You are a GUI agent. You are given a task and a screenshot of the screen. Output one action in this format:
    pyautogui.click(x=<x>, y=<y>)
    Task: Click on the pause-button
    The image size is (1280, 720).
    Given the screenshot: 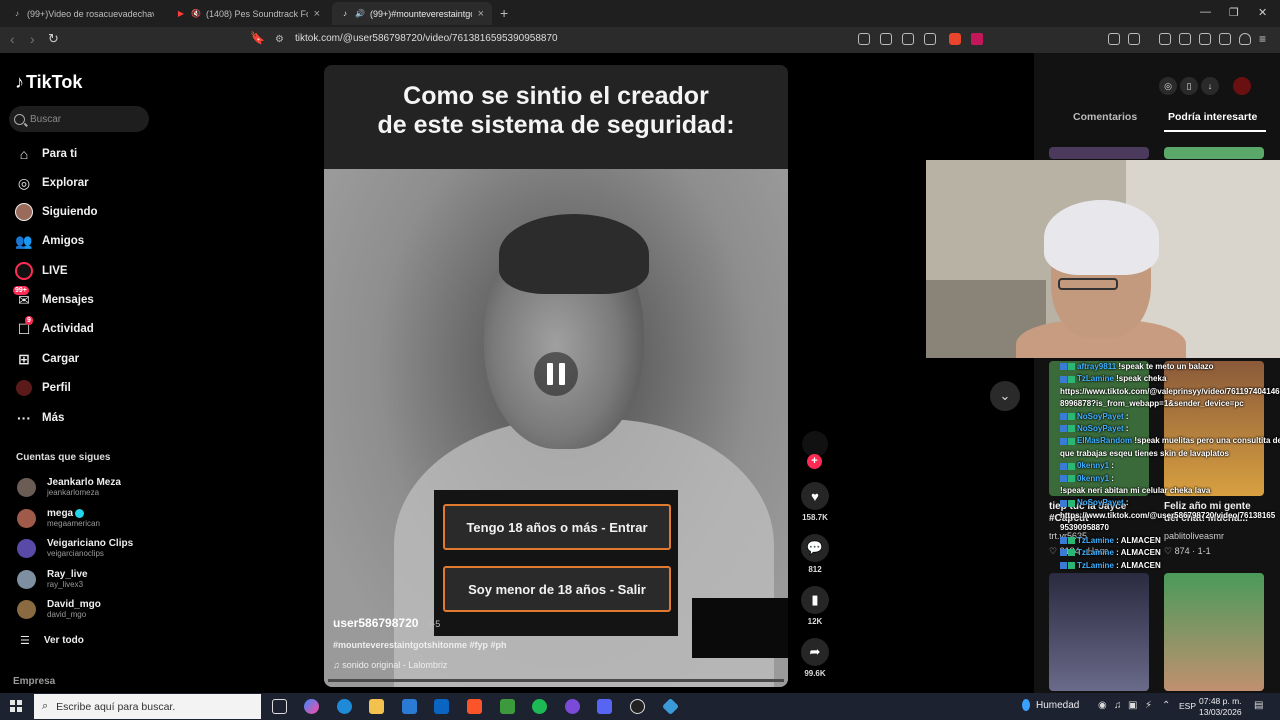 What is the action you would take?
    pyautogui.click(x=556, y=374)
    